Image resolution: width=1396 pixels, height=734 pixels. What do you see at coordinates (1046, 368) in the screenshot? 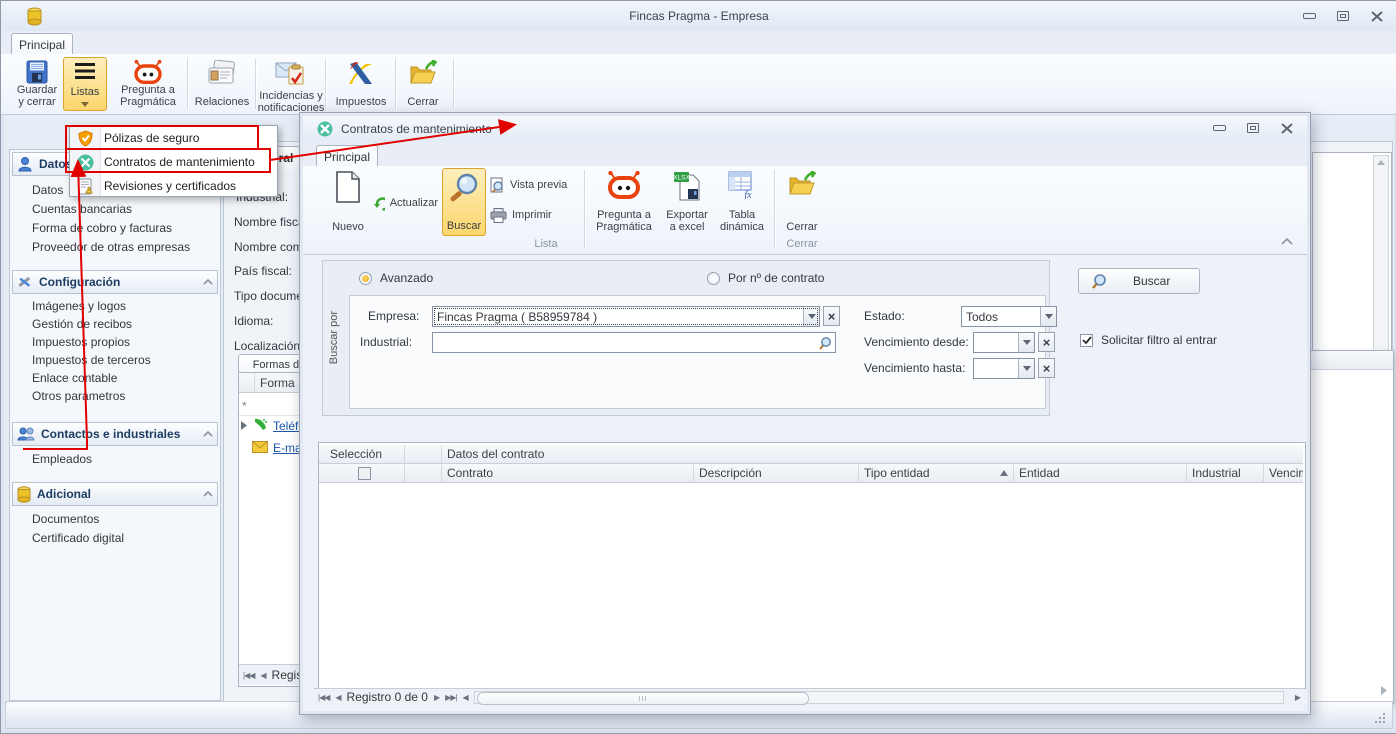
I see `vencimiento-hasta-clear: ×` at bounding box center [1046, 368].